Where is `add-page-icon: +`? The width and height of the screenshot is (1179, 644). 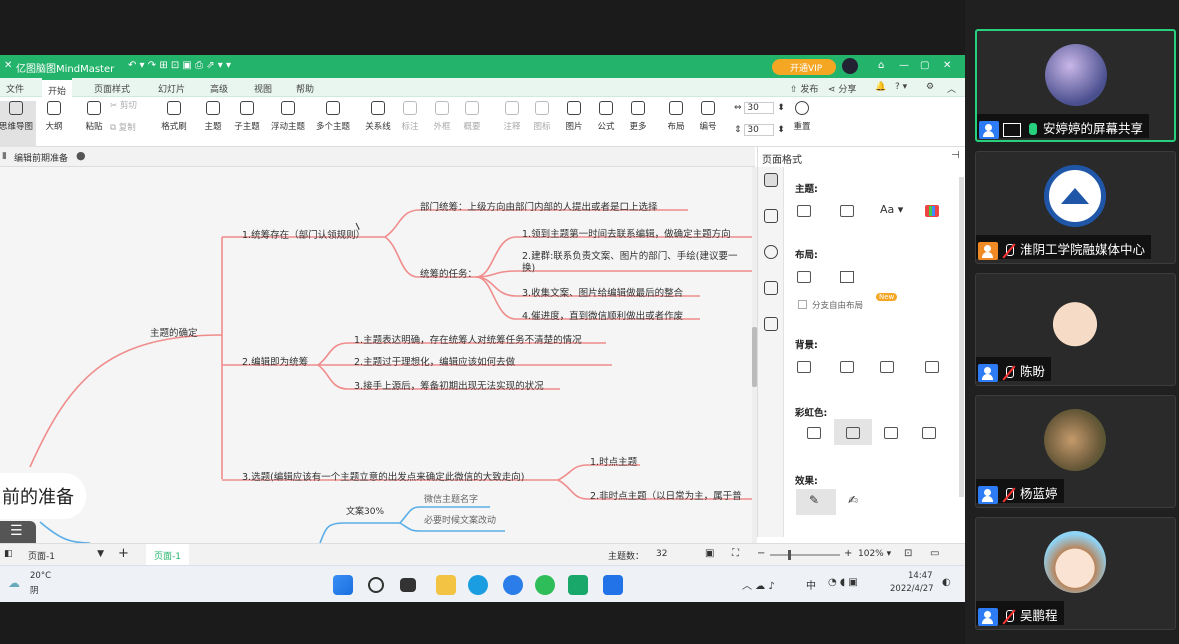 add-page-icon: + is located at coordinates (123, 553).